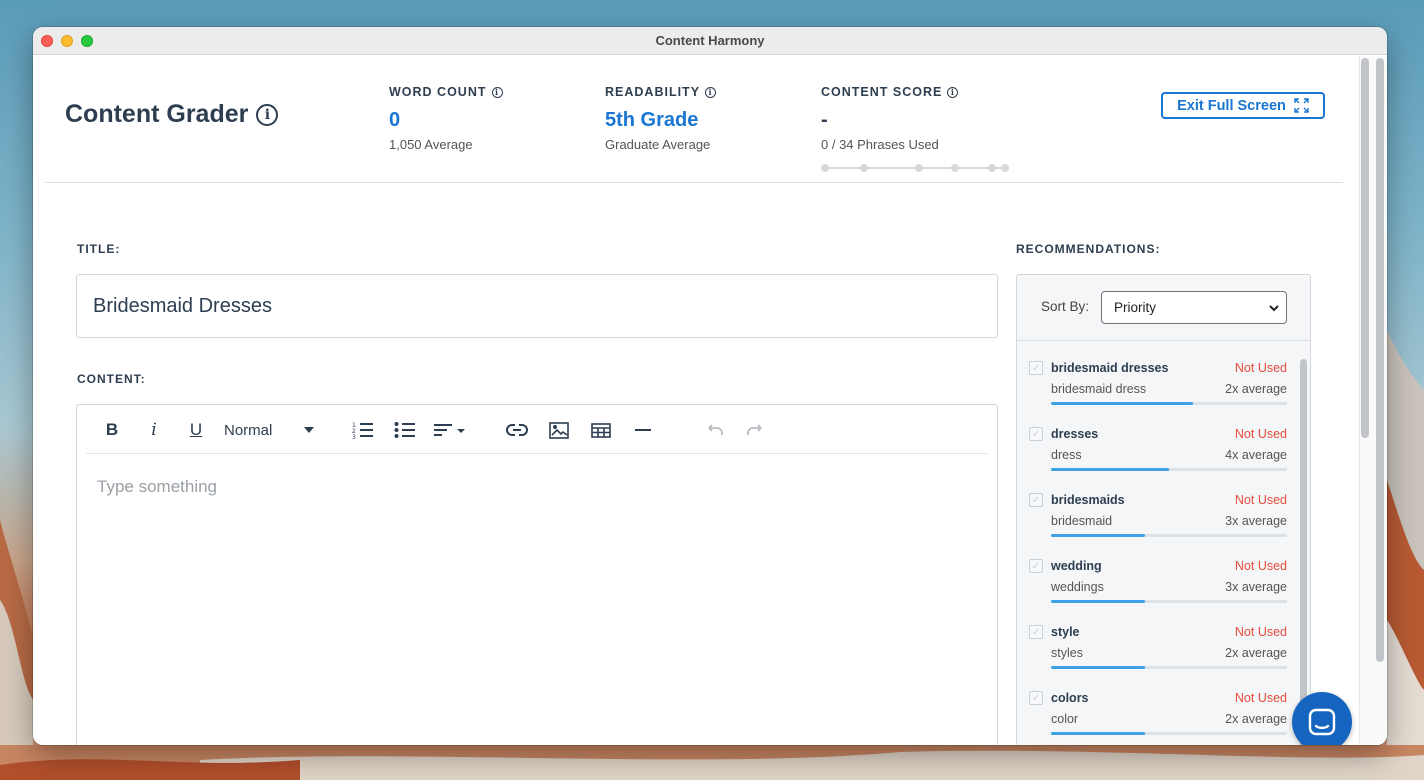 Image resolution: width=1424 pixels, height=780 pixels. I want to click on editor-placeholder: Type something, so click(157, 486).